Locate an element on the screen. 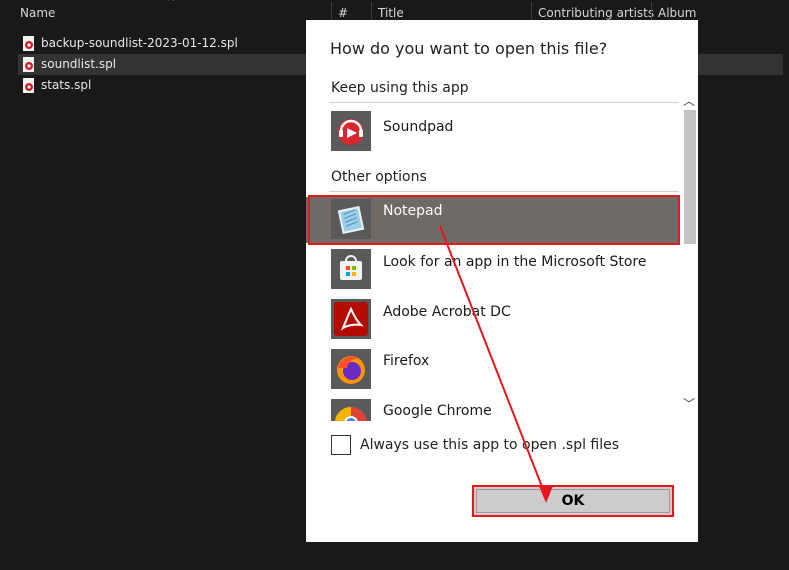 Image resolution: width=789 pixels, height=570 pixels. scroll-up-icon: ︿ is located at coordinates (689, 100).